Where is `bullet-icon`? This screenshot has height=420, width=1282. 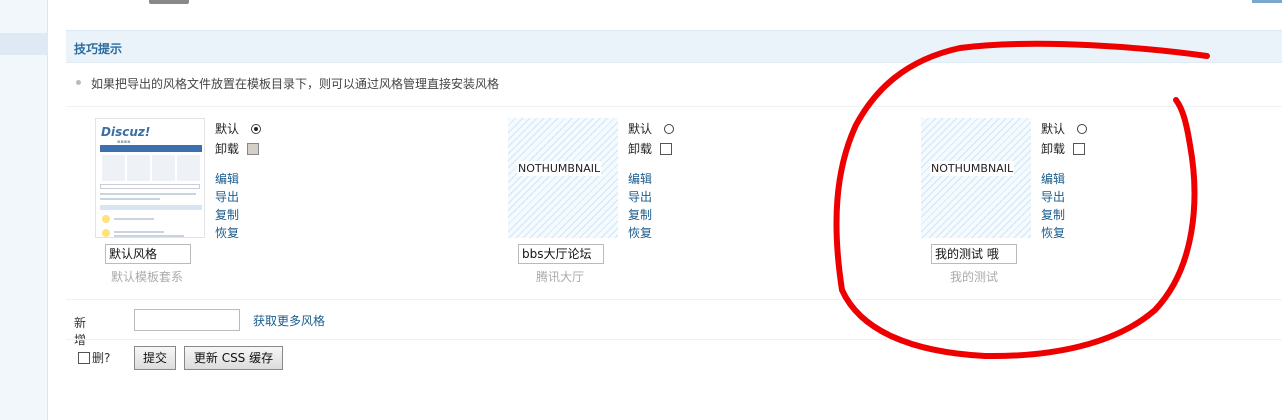 bullet-icon is located at coordinates (78, 82).